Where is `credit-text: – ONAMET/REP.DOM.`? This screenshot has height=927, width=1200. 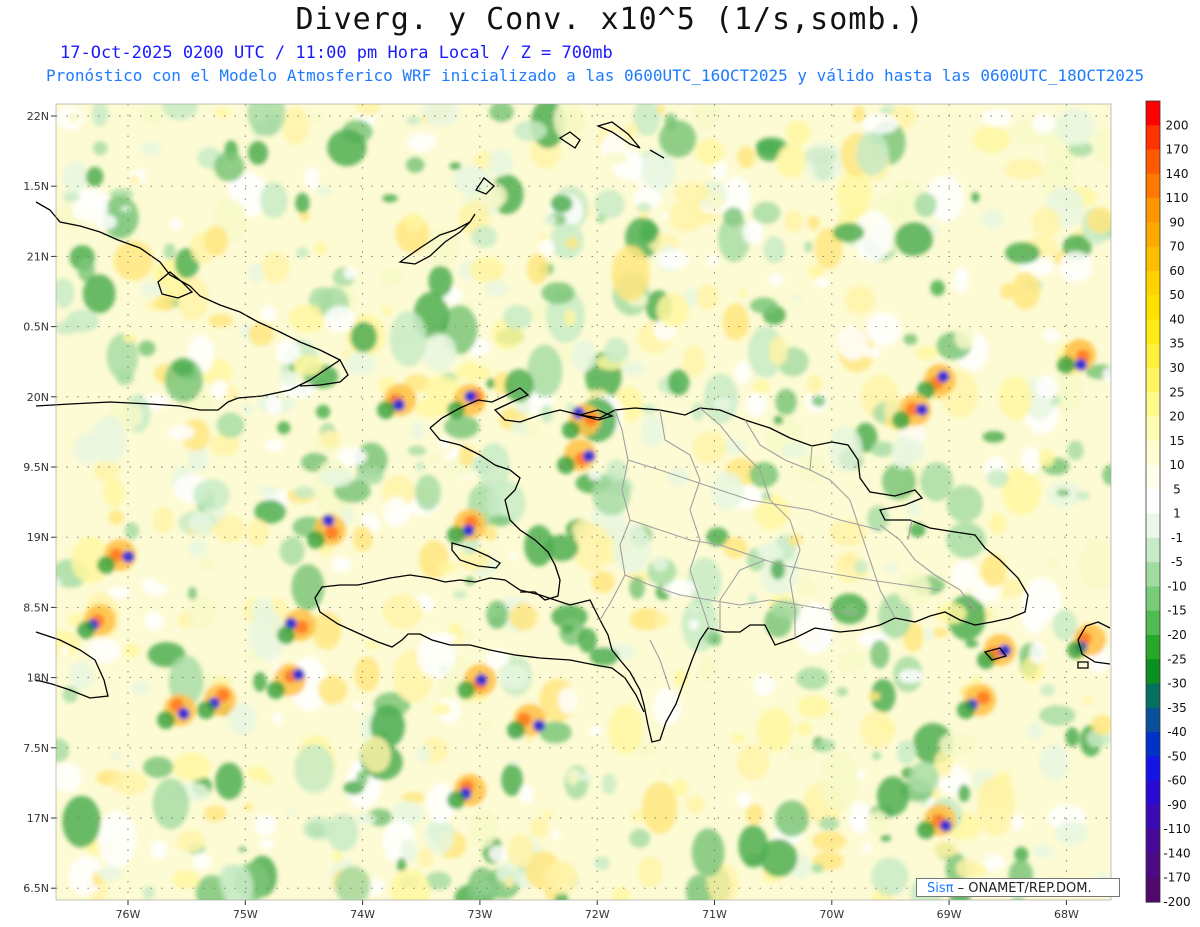
credit-text: – ONAMET/REP.DOM. is located at coordinates (1022, 888).